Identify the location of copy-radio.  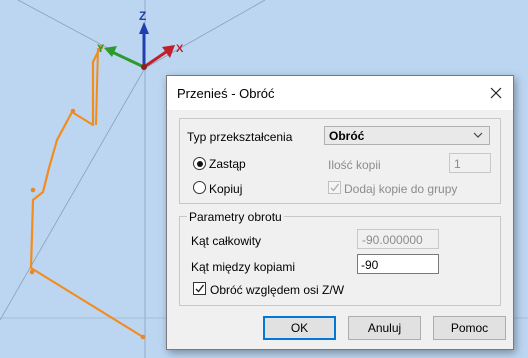
(199, 187).